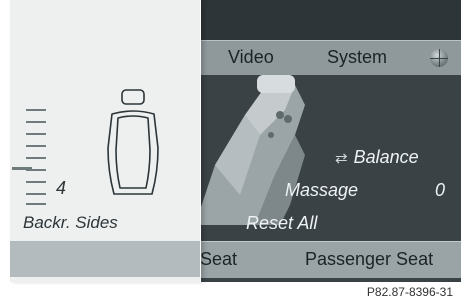  What do you see at coordinates (323, 57) in the screenshot?
I see `main-tab-bar` at bounding box center [323, 57].